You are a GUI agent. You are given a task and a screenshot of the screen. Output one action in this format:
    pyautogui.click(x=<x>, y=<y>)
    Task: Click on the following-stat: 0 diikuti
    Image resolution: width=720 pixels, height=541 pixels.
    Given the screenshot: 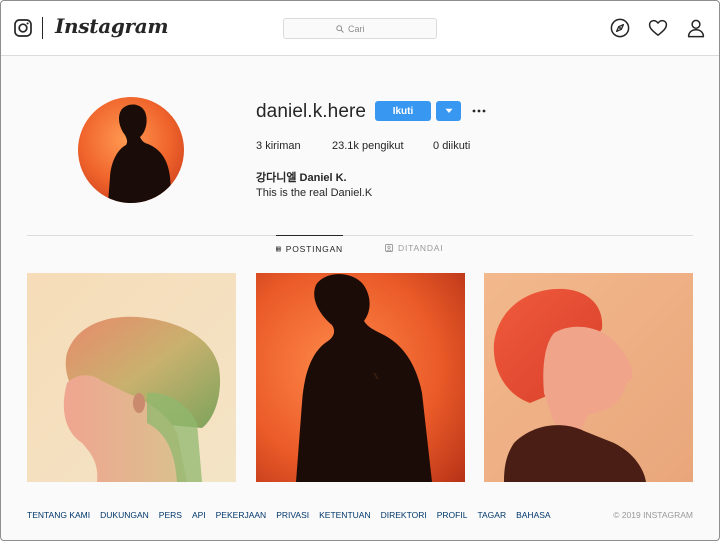 What is the action you would take?
    pyautogui.click(x=451, y=146)
    